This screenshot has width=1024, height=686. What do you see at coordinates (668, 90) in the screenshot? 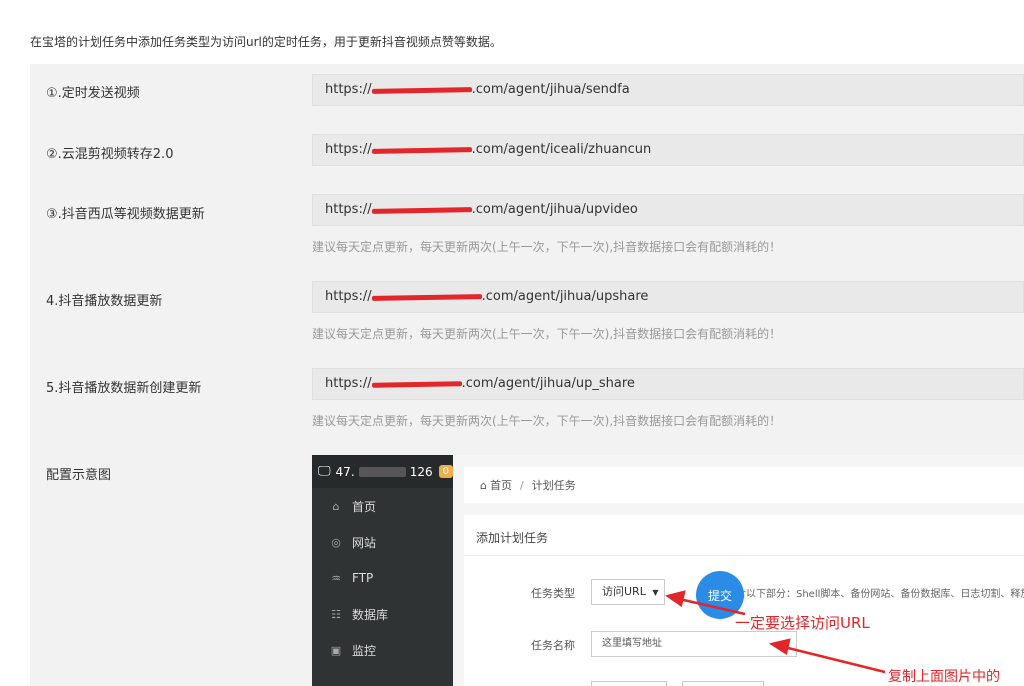
I see `url-field-sendfa: https:// .com/agent/jihua/sendfa` at bounding box center [668, 90].